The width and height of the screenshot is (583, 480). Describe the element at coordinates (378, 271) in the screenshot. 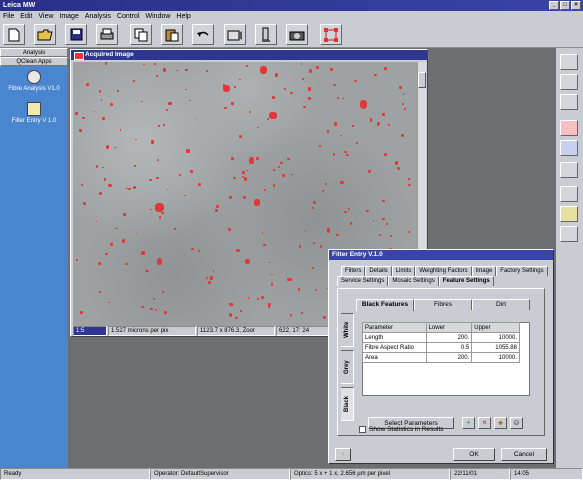

I see `tab-details: Details` at that location.